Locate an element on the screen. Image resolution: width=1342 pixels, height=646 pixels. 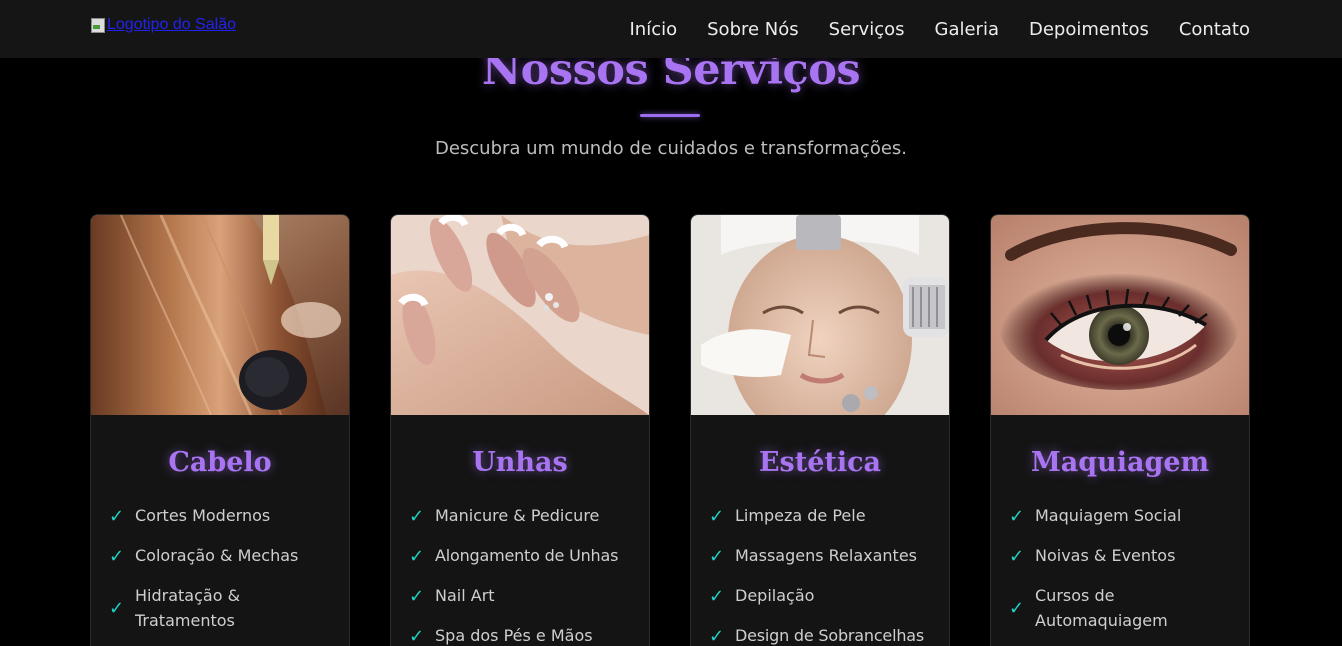
service-item: ✓ Cortes Modernos is located at coordinates (224, 515).